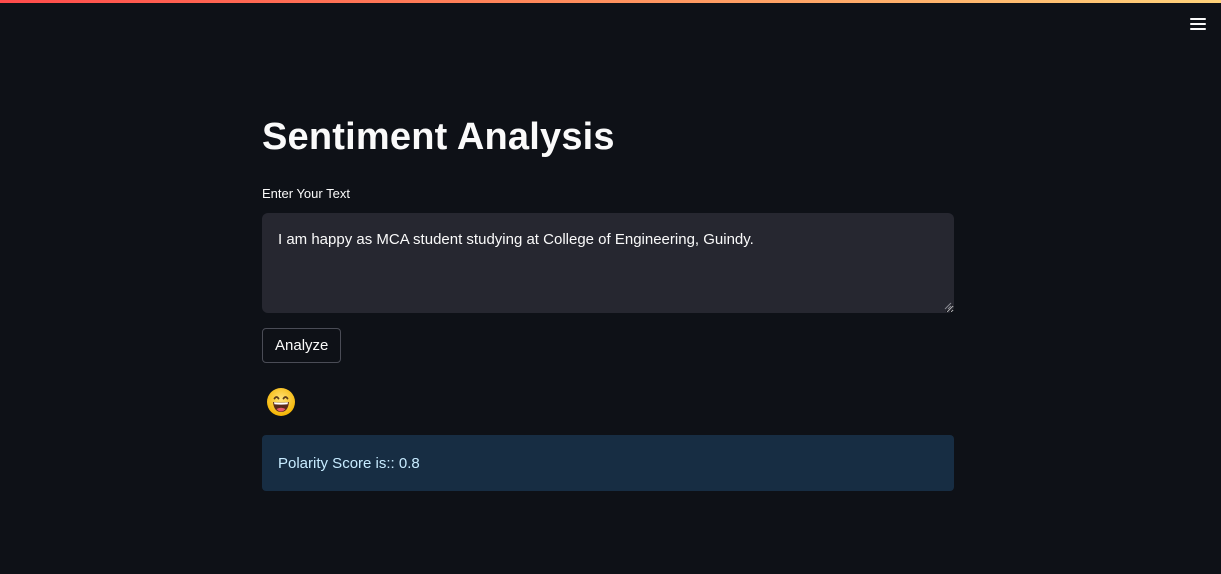  What do you see at coordinates (608, 463) in the screenshot?
I see `polarity-info-box: Polarity Score is:: 0.8` at bounding box center [608, 463].